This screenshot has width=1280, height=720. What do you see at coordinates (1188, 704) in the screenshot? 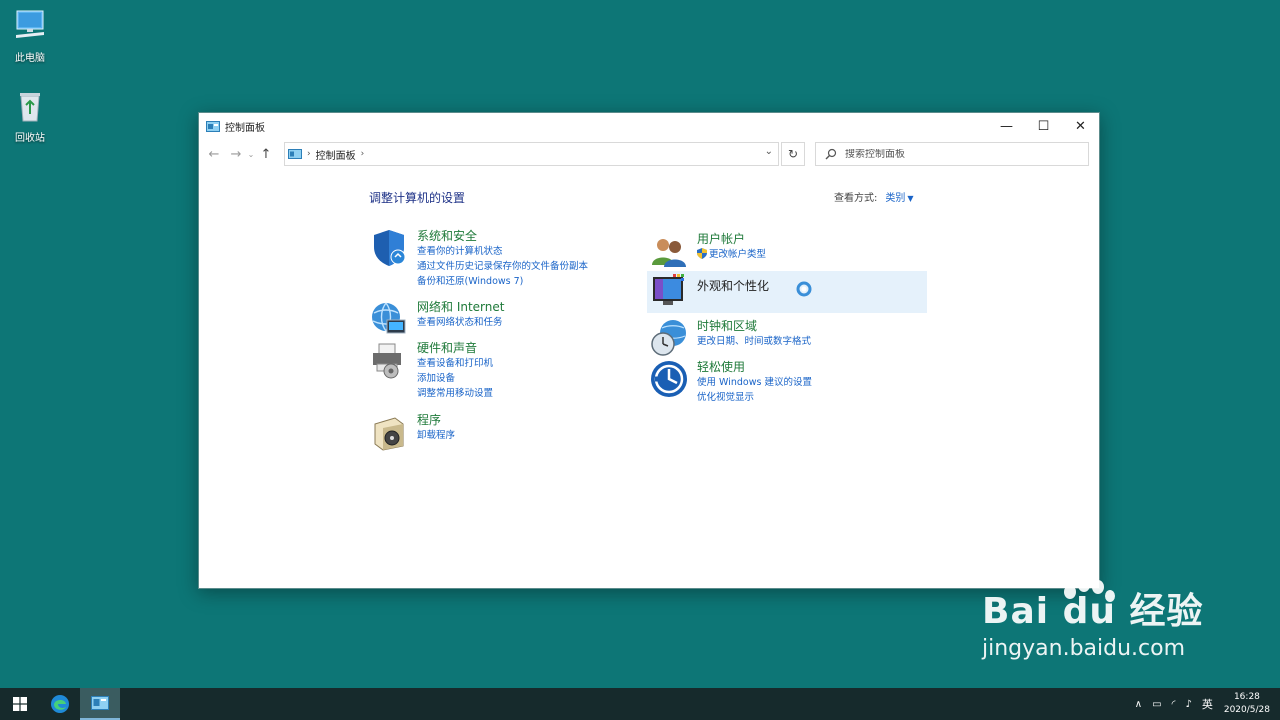
I see `volume-icon: ♪` at bounding box center [1188, 704].